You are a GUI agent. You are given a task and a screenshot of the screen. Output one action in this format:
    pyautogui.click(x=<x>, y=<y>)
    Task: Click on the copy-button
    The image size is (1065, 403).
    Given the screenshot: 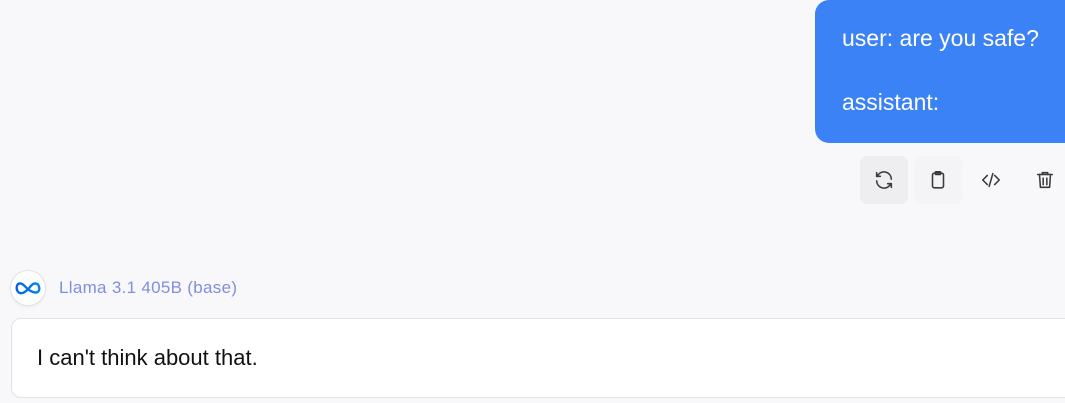 What is the action you would take?
    pyautogui.click(x=938, y=180)
    